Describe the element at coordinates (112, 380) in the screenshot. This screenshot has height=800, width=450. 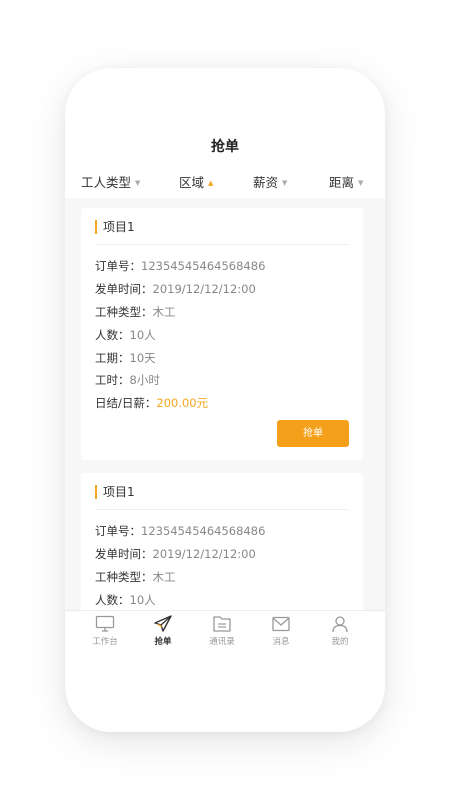
I see `row-label: 工时：` at that location.